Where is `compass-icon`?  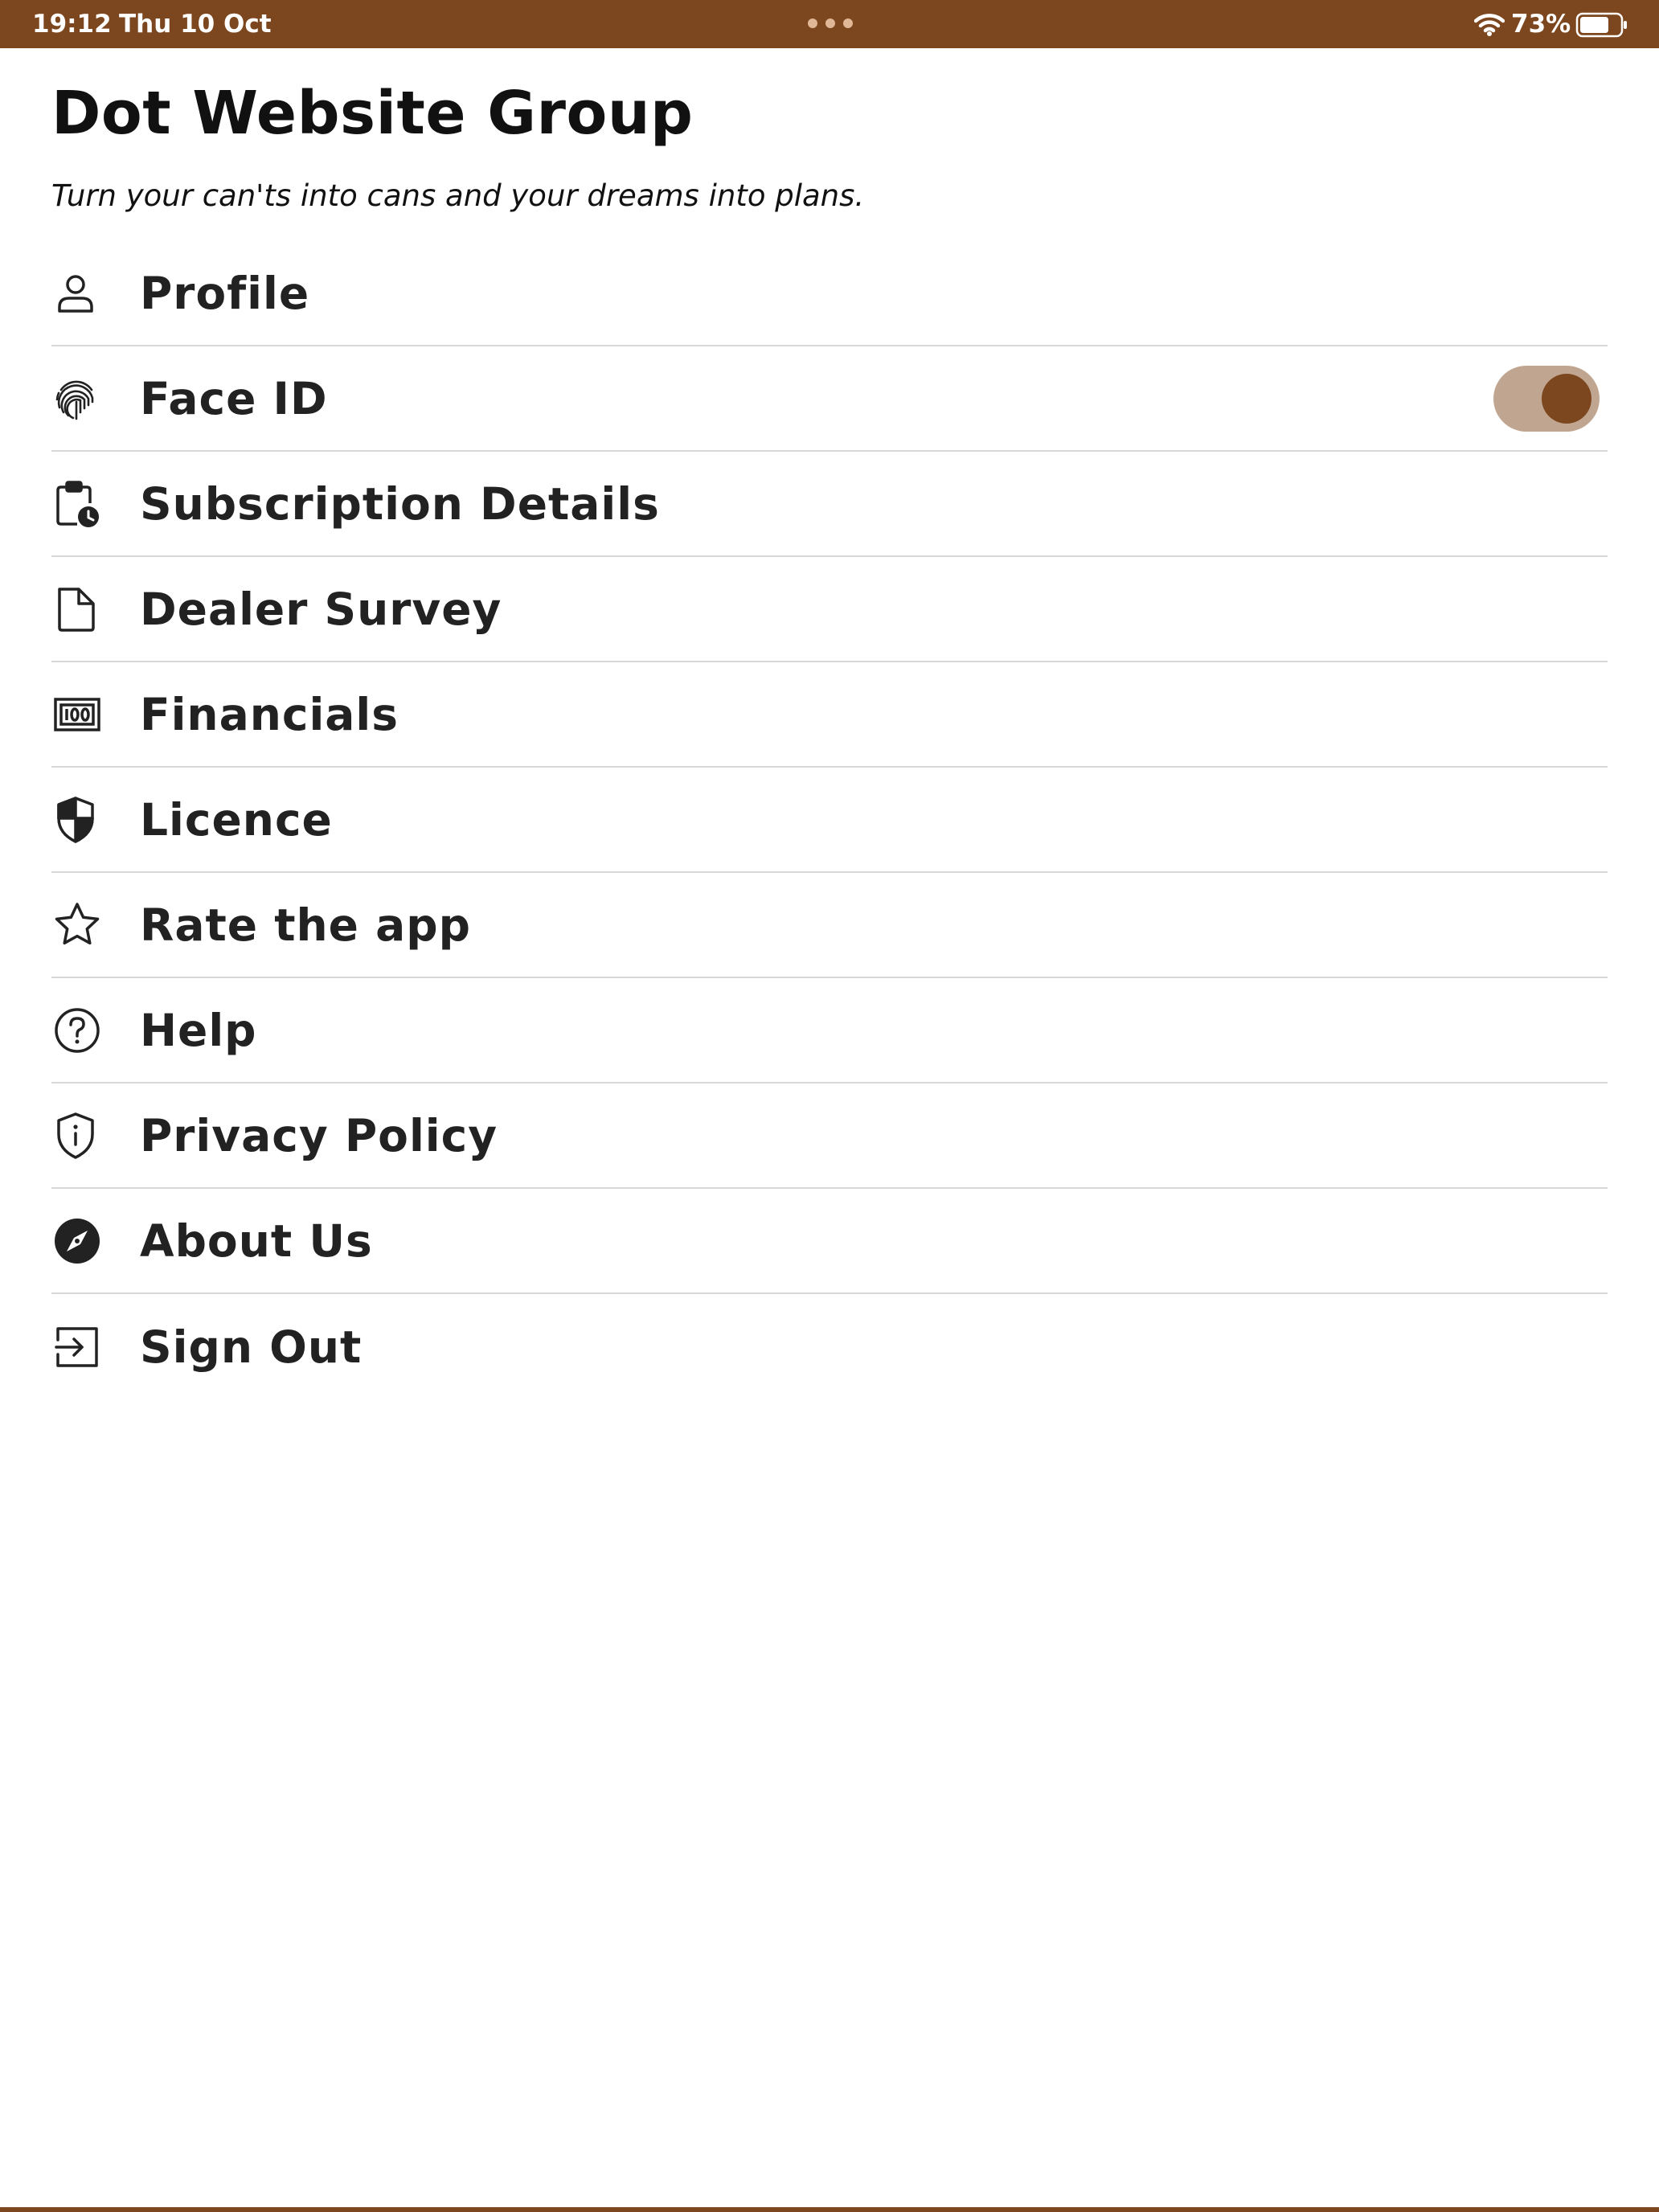
compass-icon is located at coordinates (81, 1241).